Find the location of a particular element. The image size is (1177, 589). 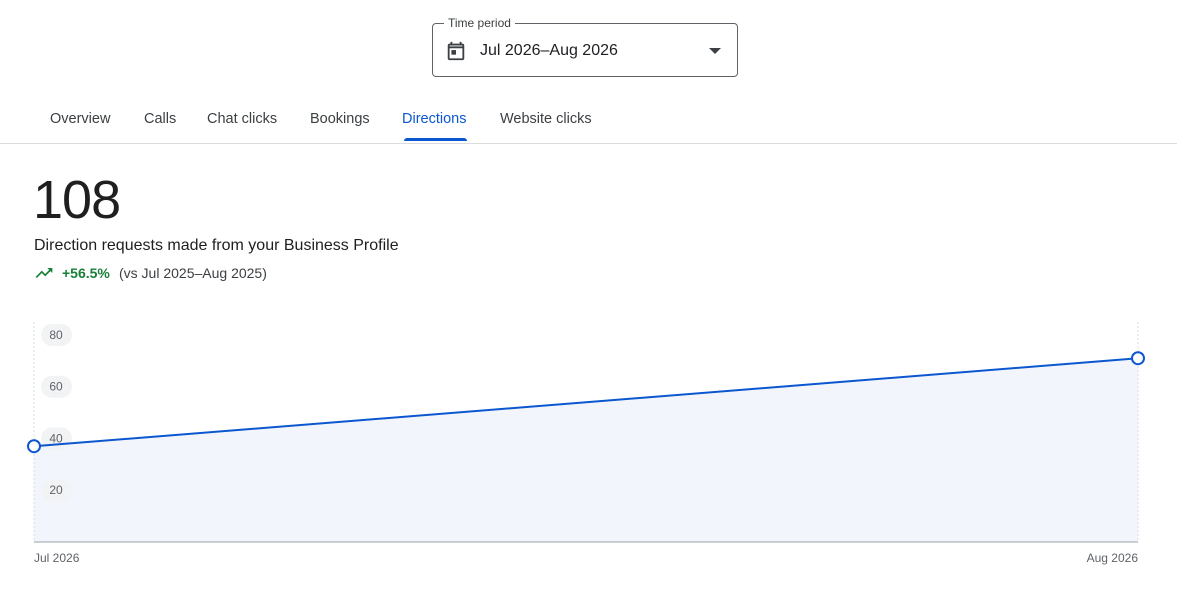

x-tick-label: Jul 2026 is located at coordinates (57, 558).